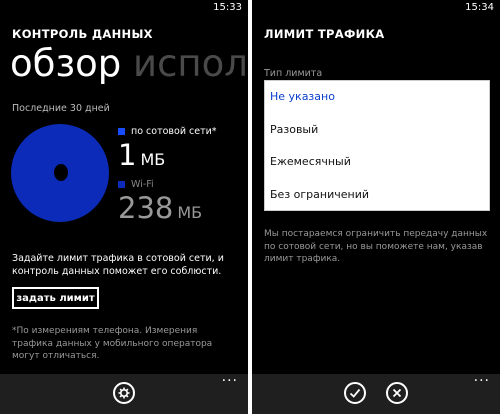 This screenshot has width=500, height=414. I want to click on cellular-unit: МБ, so click(153, 159).